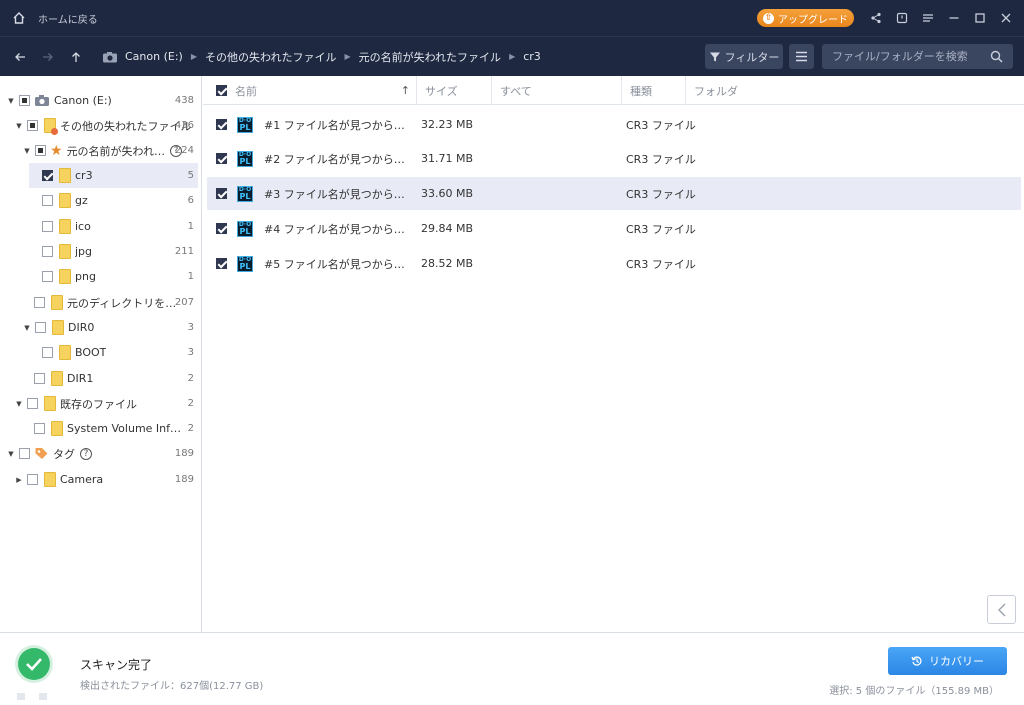  I want to click on tree-item-dir1: DIR1 2, so click(100, 378).